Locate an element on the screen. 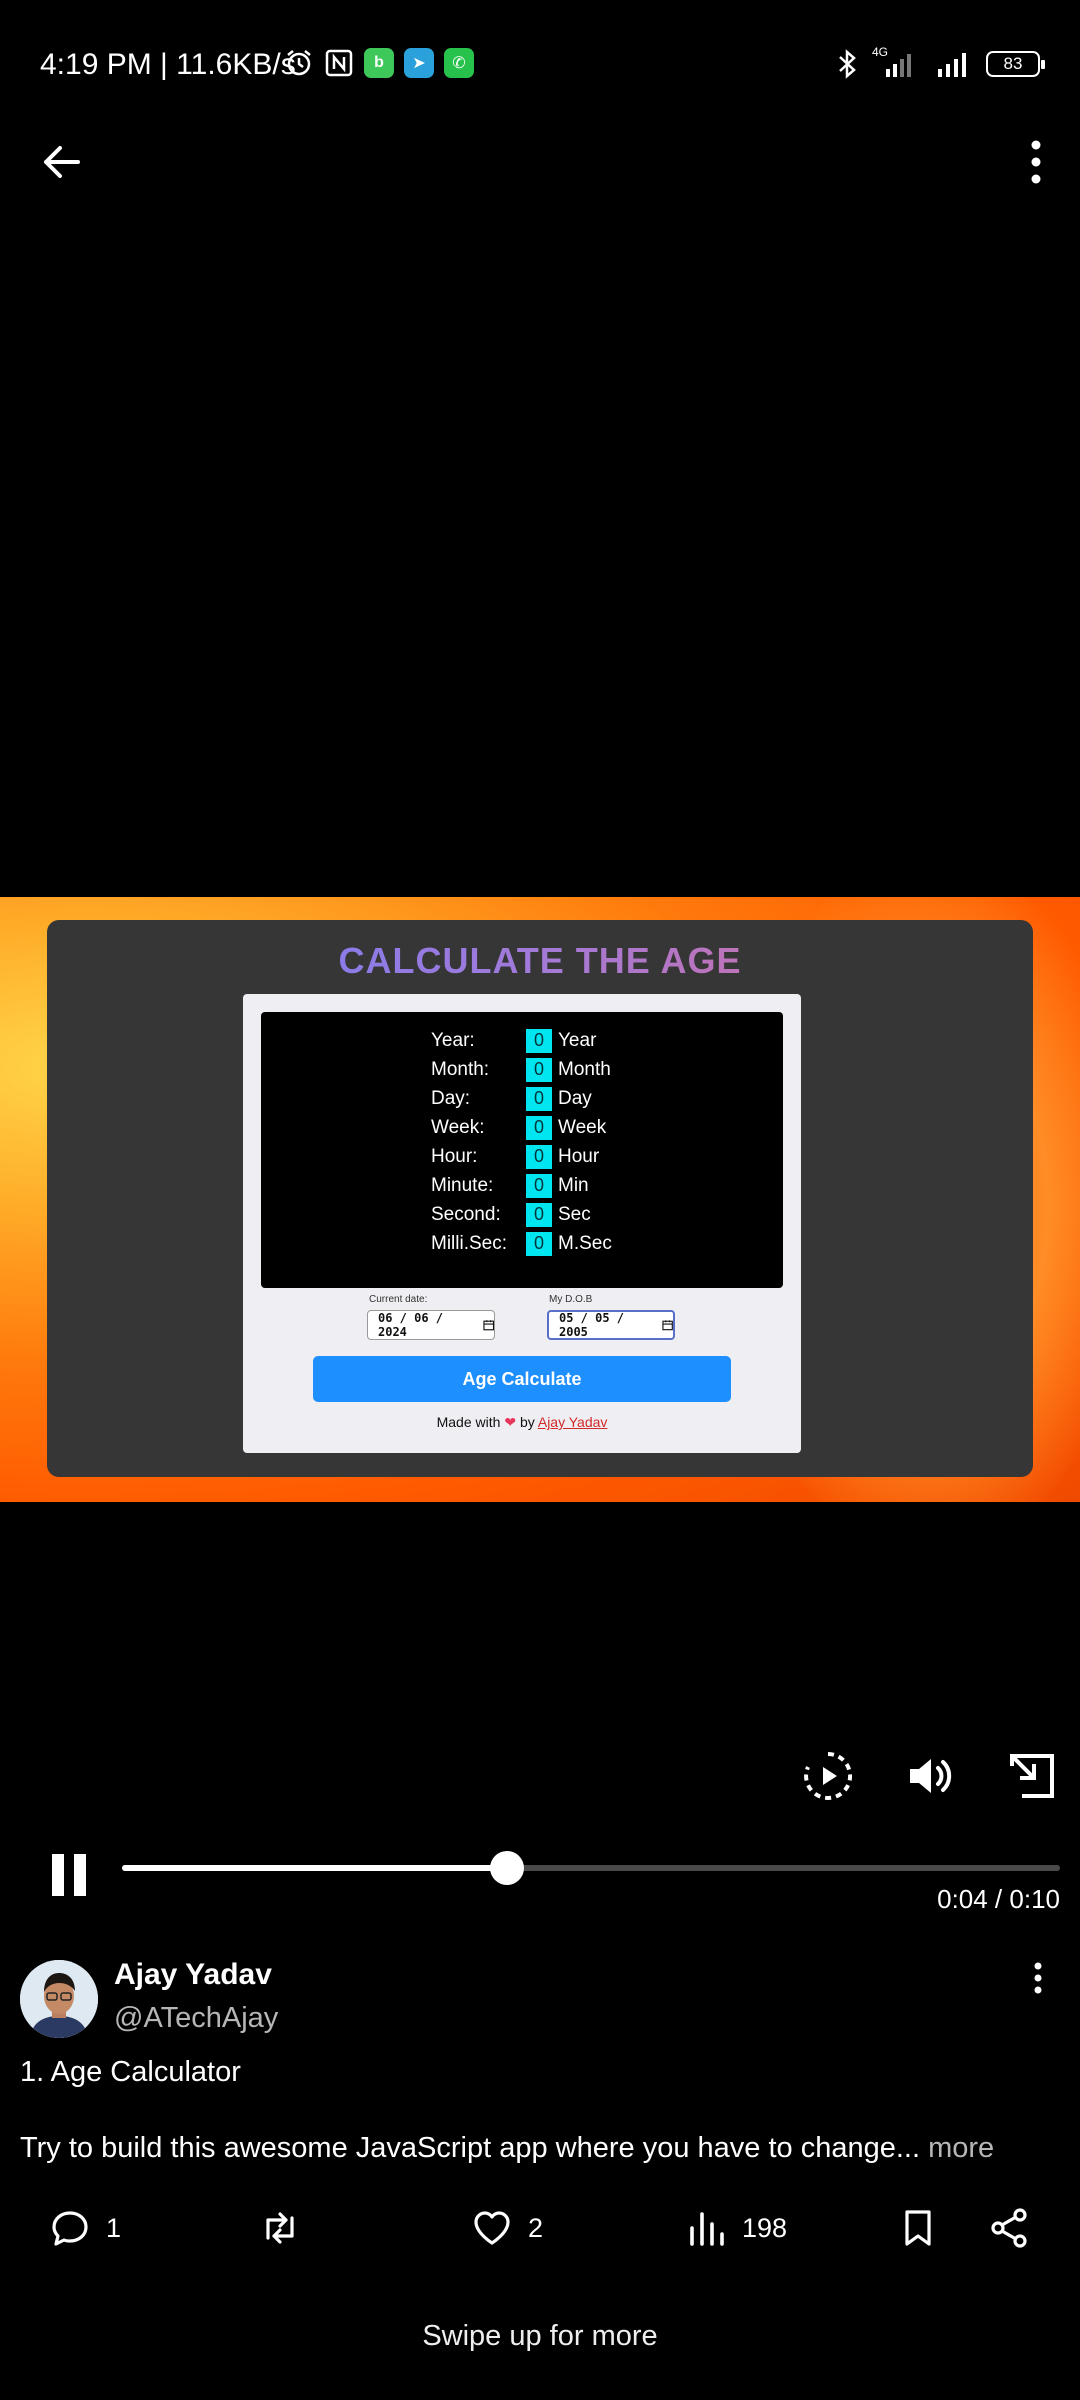 Image resolution: width=1080 pixels, height=2400 pixels. notification-icons: b ➤ ✆ is located at coordinates (379, 63).